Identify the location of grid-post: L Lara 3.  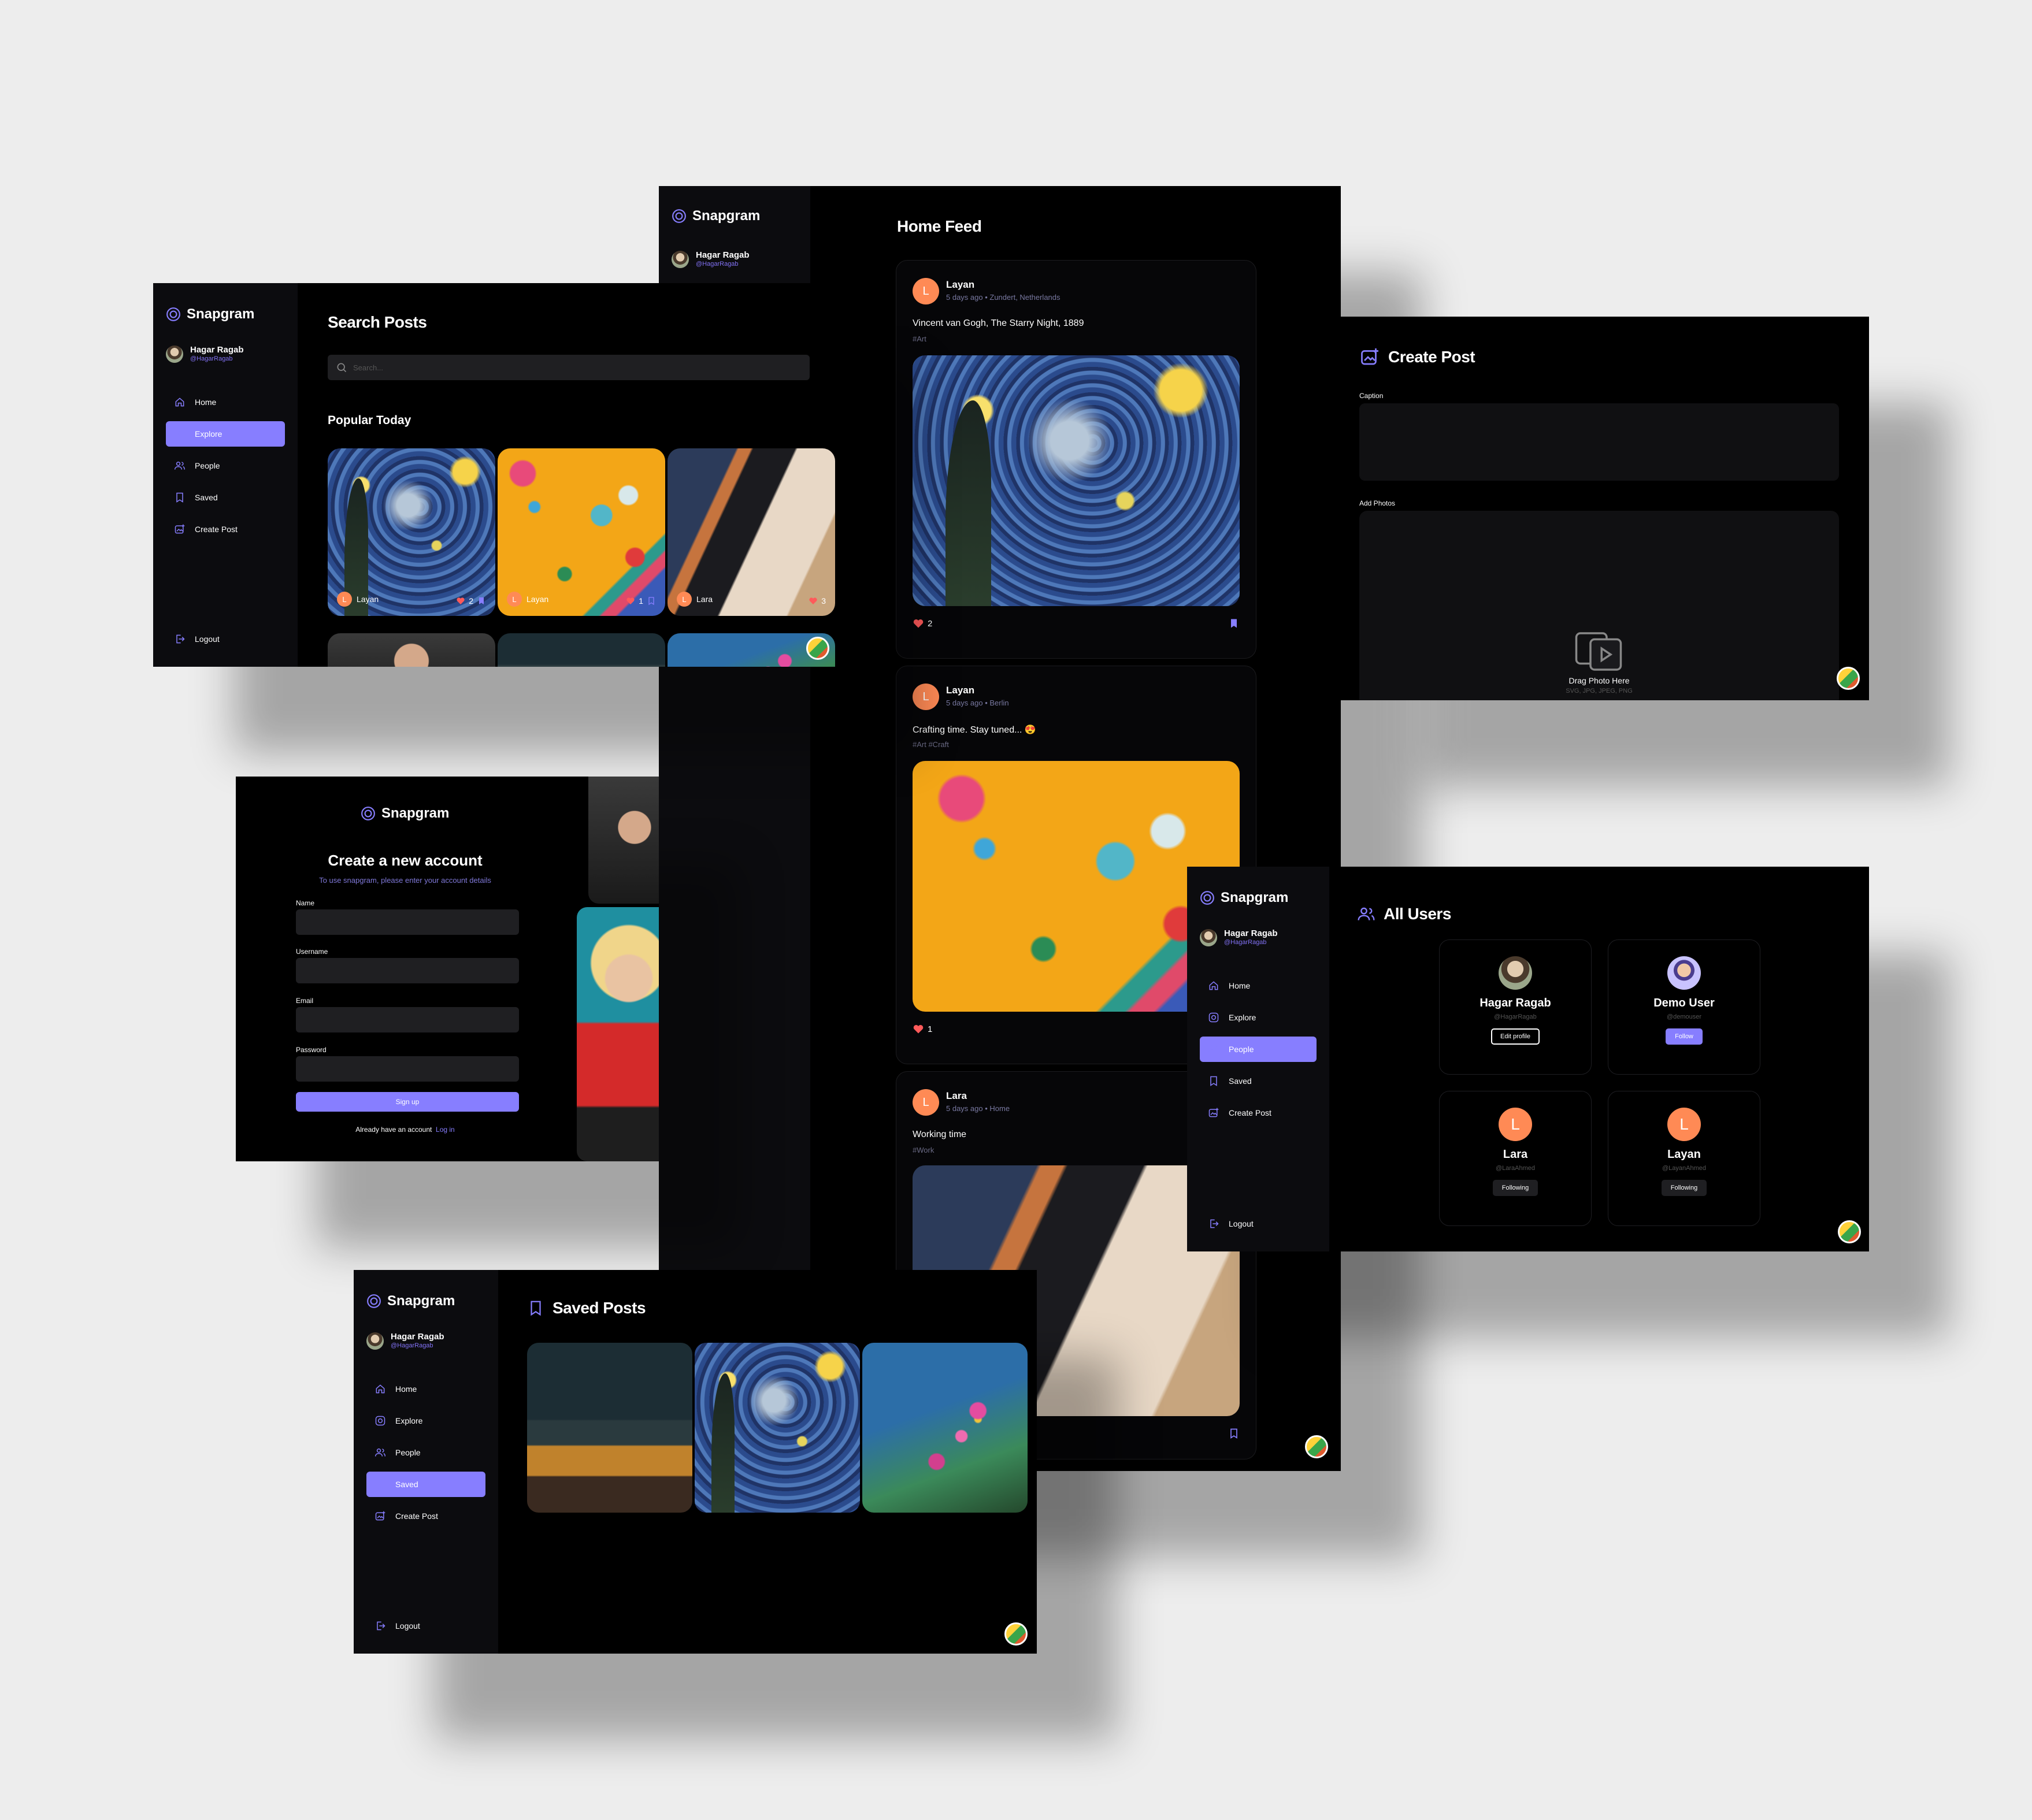
(751, 532).